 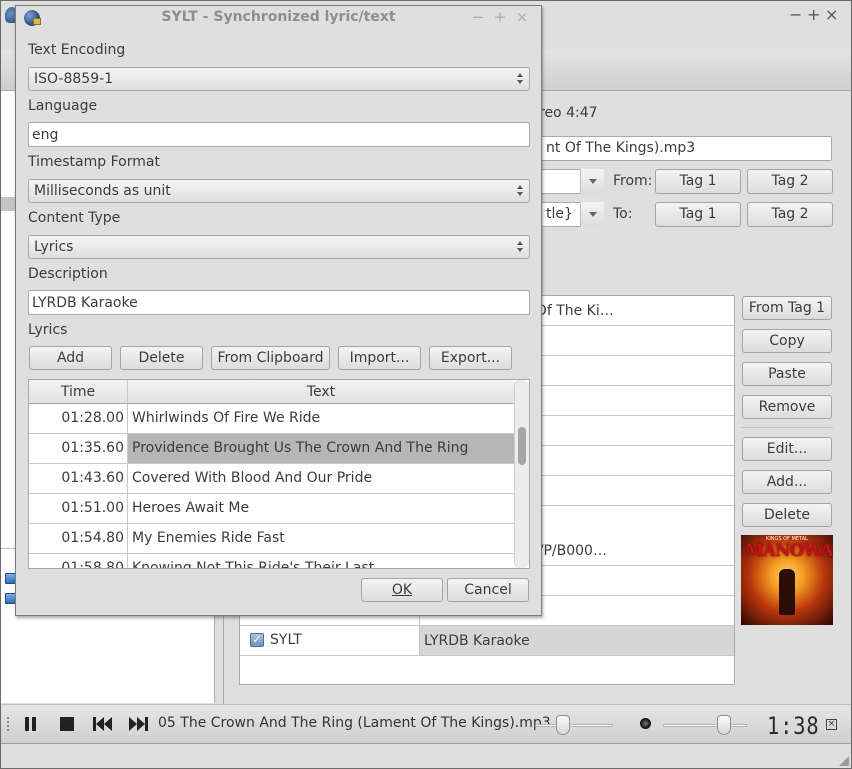 What do you see at coordinates (789, 551) in the screenshot?
I see `cover-band-name: MANOWAR` at bounding box center [789, 551].